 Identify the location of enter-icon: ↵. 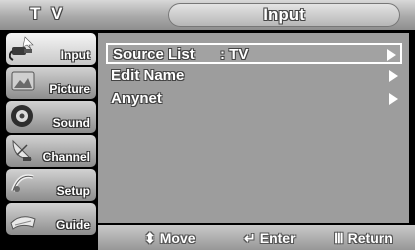
(250, 238).